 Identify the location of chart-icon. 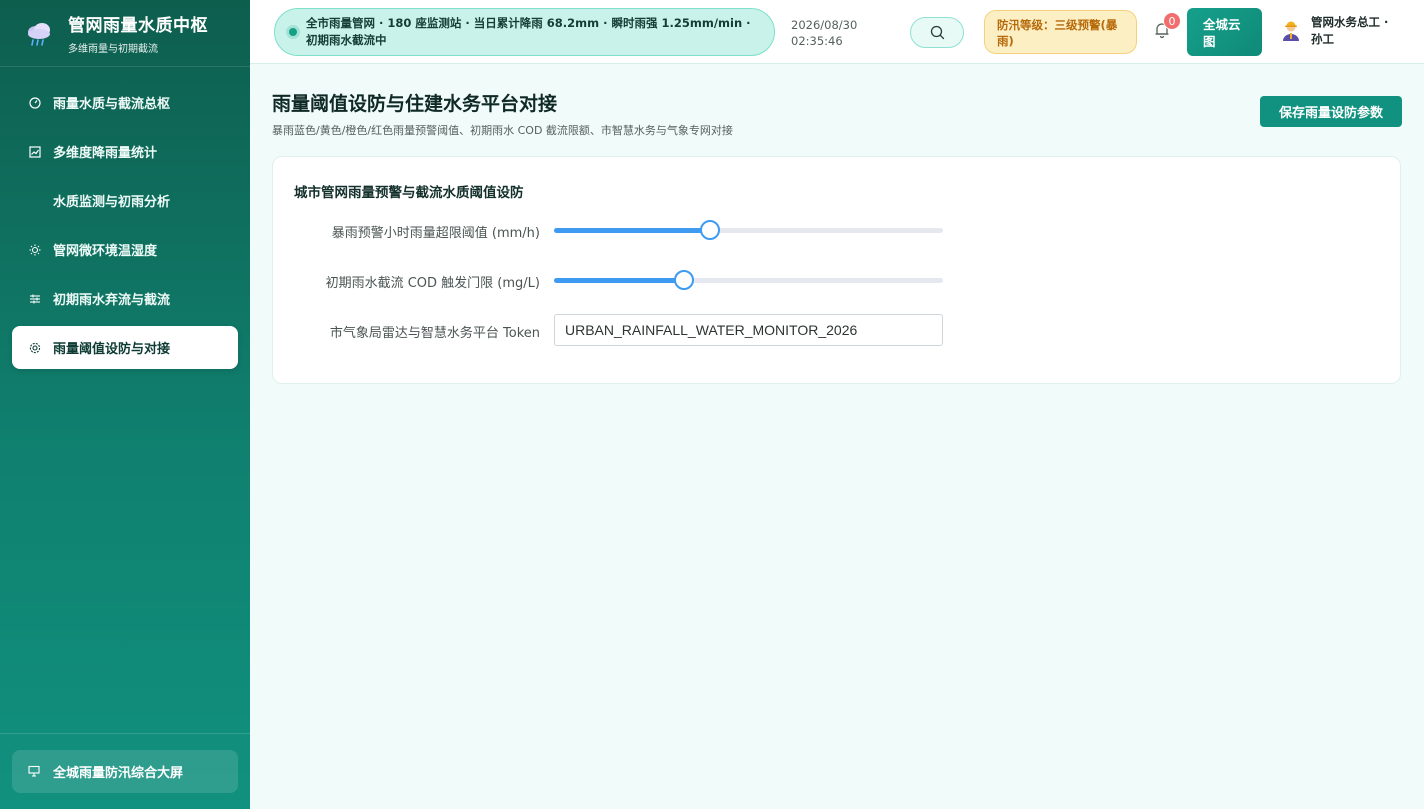
(35, 152).